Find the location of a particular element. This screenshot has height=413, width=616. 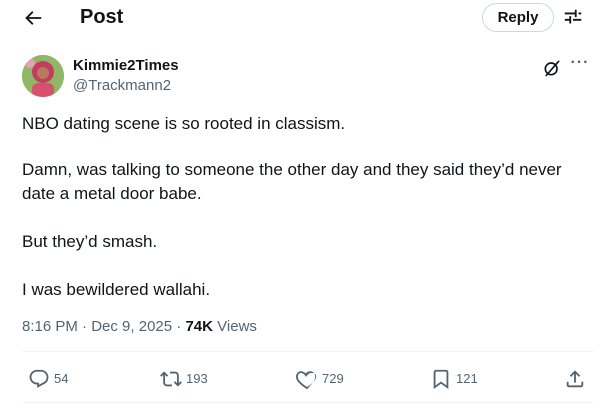

action-bar: 54 193 729 121 is located at coordinates (308, 379).